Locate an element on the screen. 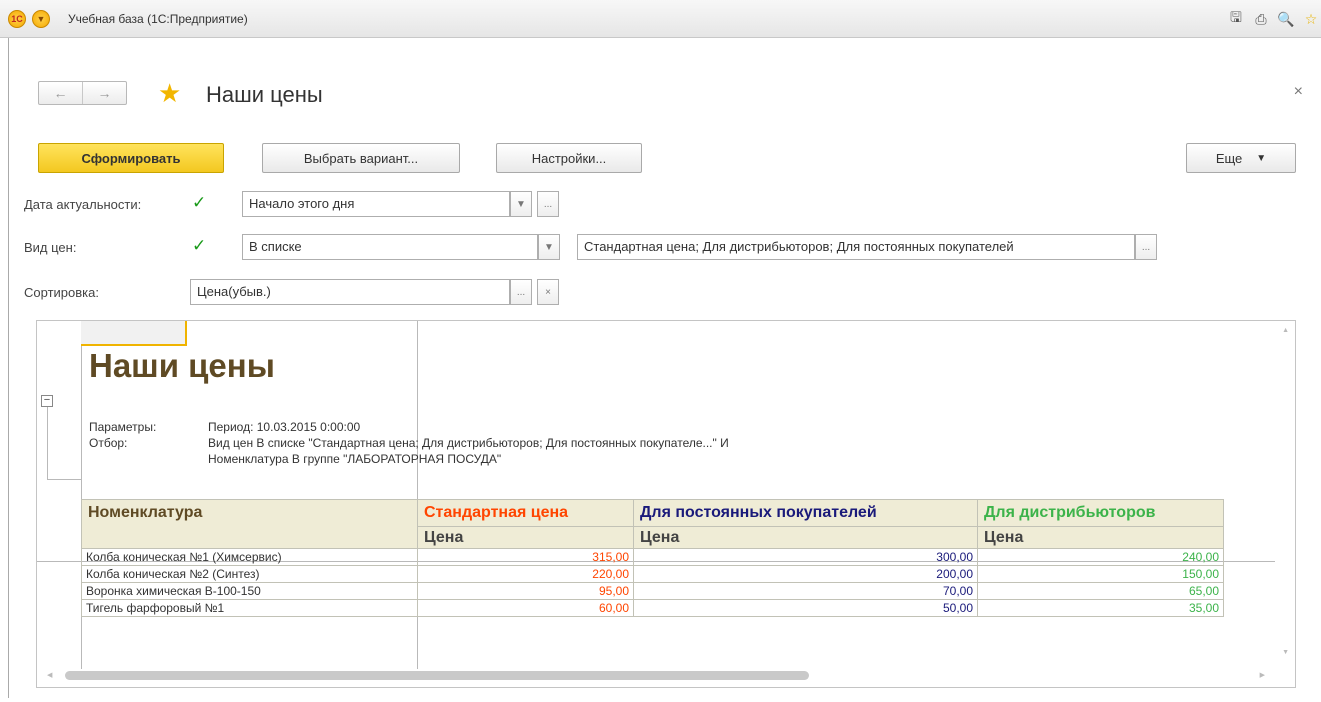 The height and width of the screenshot is (702, 1321). filter-label: Отбор: is located at coordinates (108, 443).